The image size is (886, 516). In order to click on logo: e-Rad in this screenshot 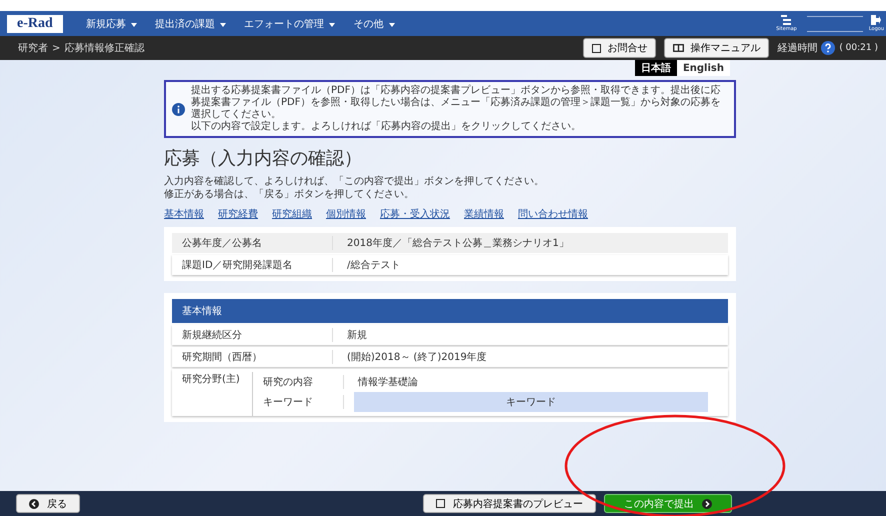, I will do `click(35, 23)`.